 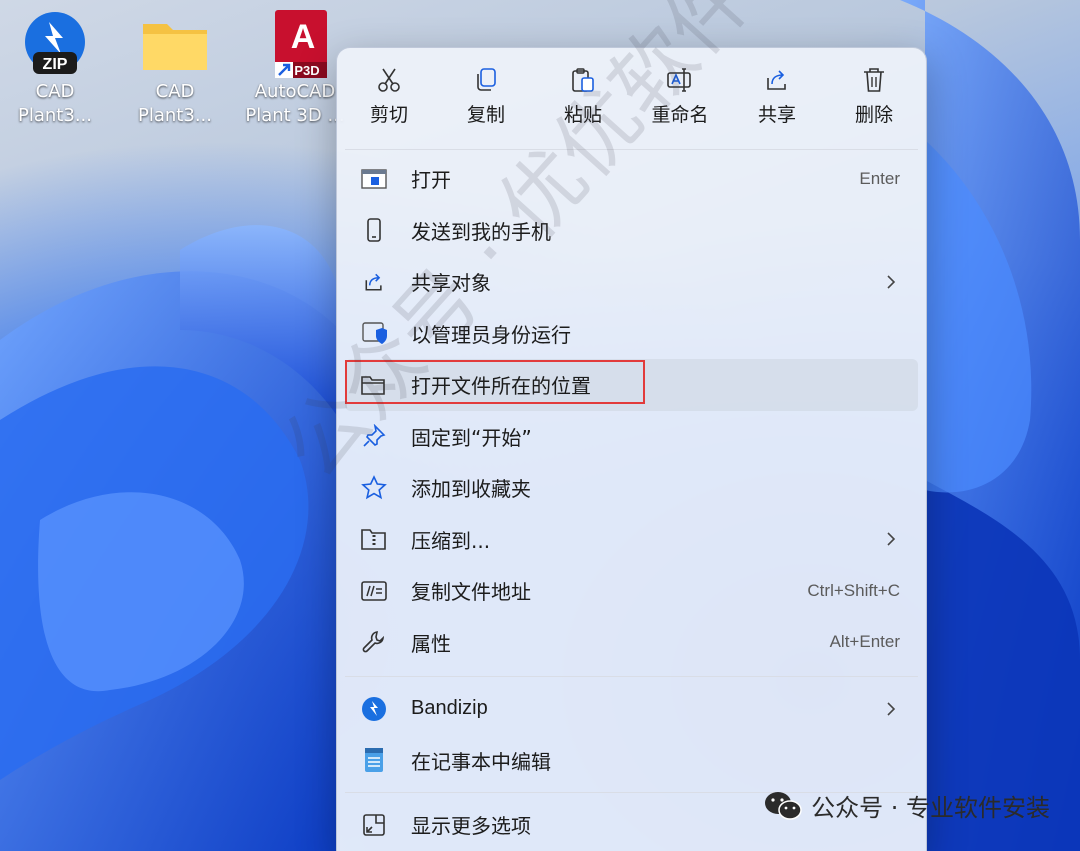 I want to click on cut-button: 剪切, so click(x=389, y=104).